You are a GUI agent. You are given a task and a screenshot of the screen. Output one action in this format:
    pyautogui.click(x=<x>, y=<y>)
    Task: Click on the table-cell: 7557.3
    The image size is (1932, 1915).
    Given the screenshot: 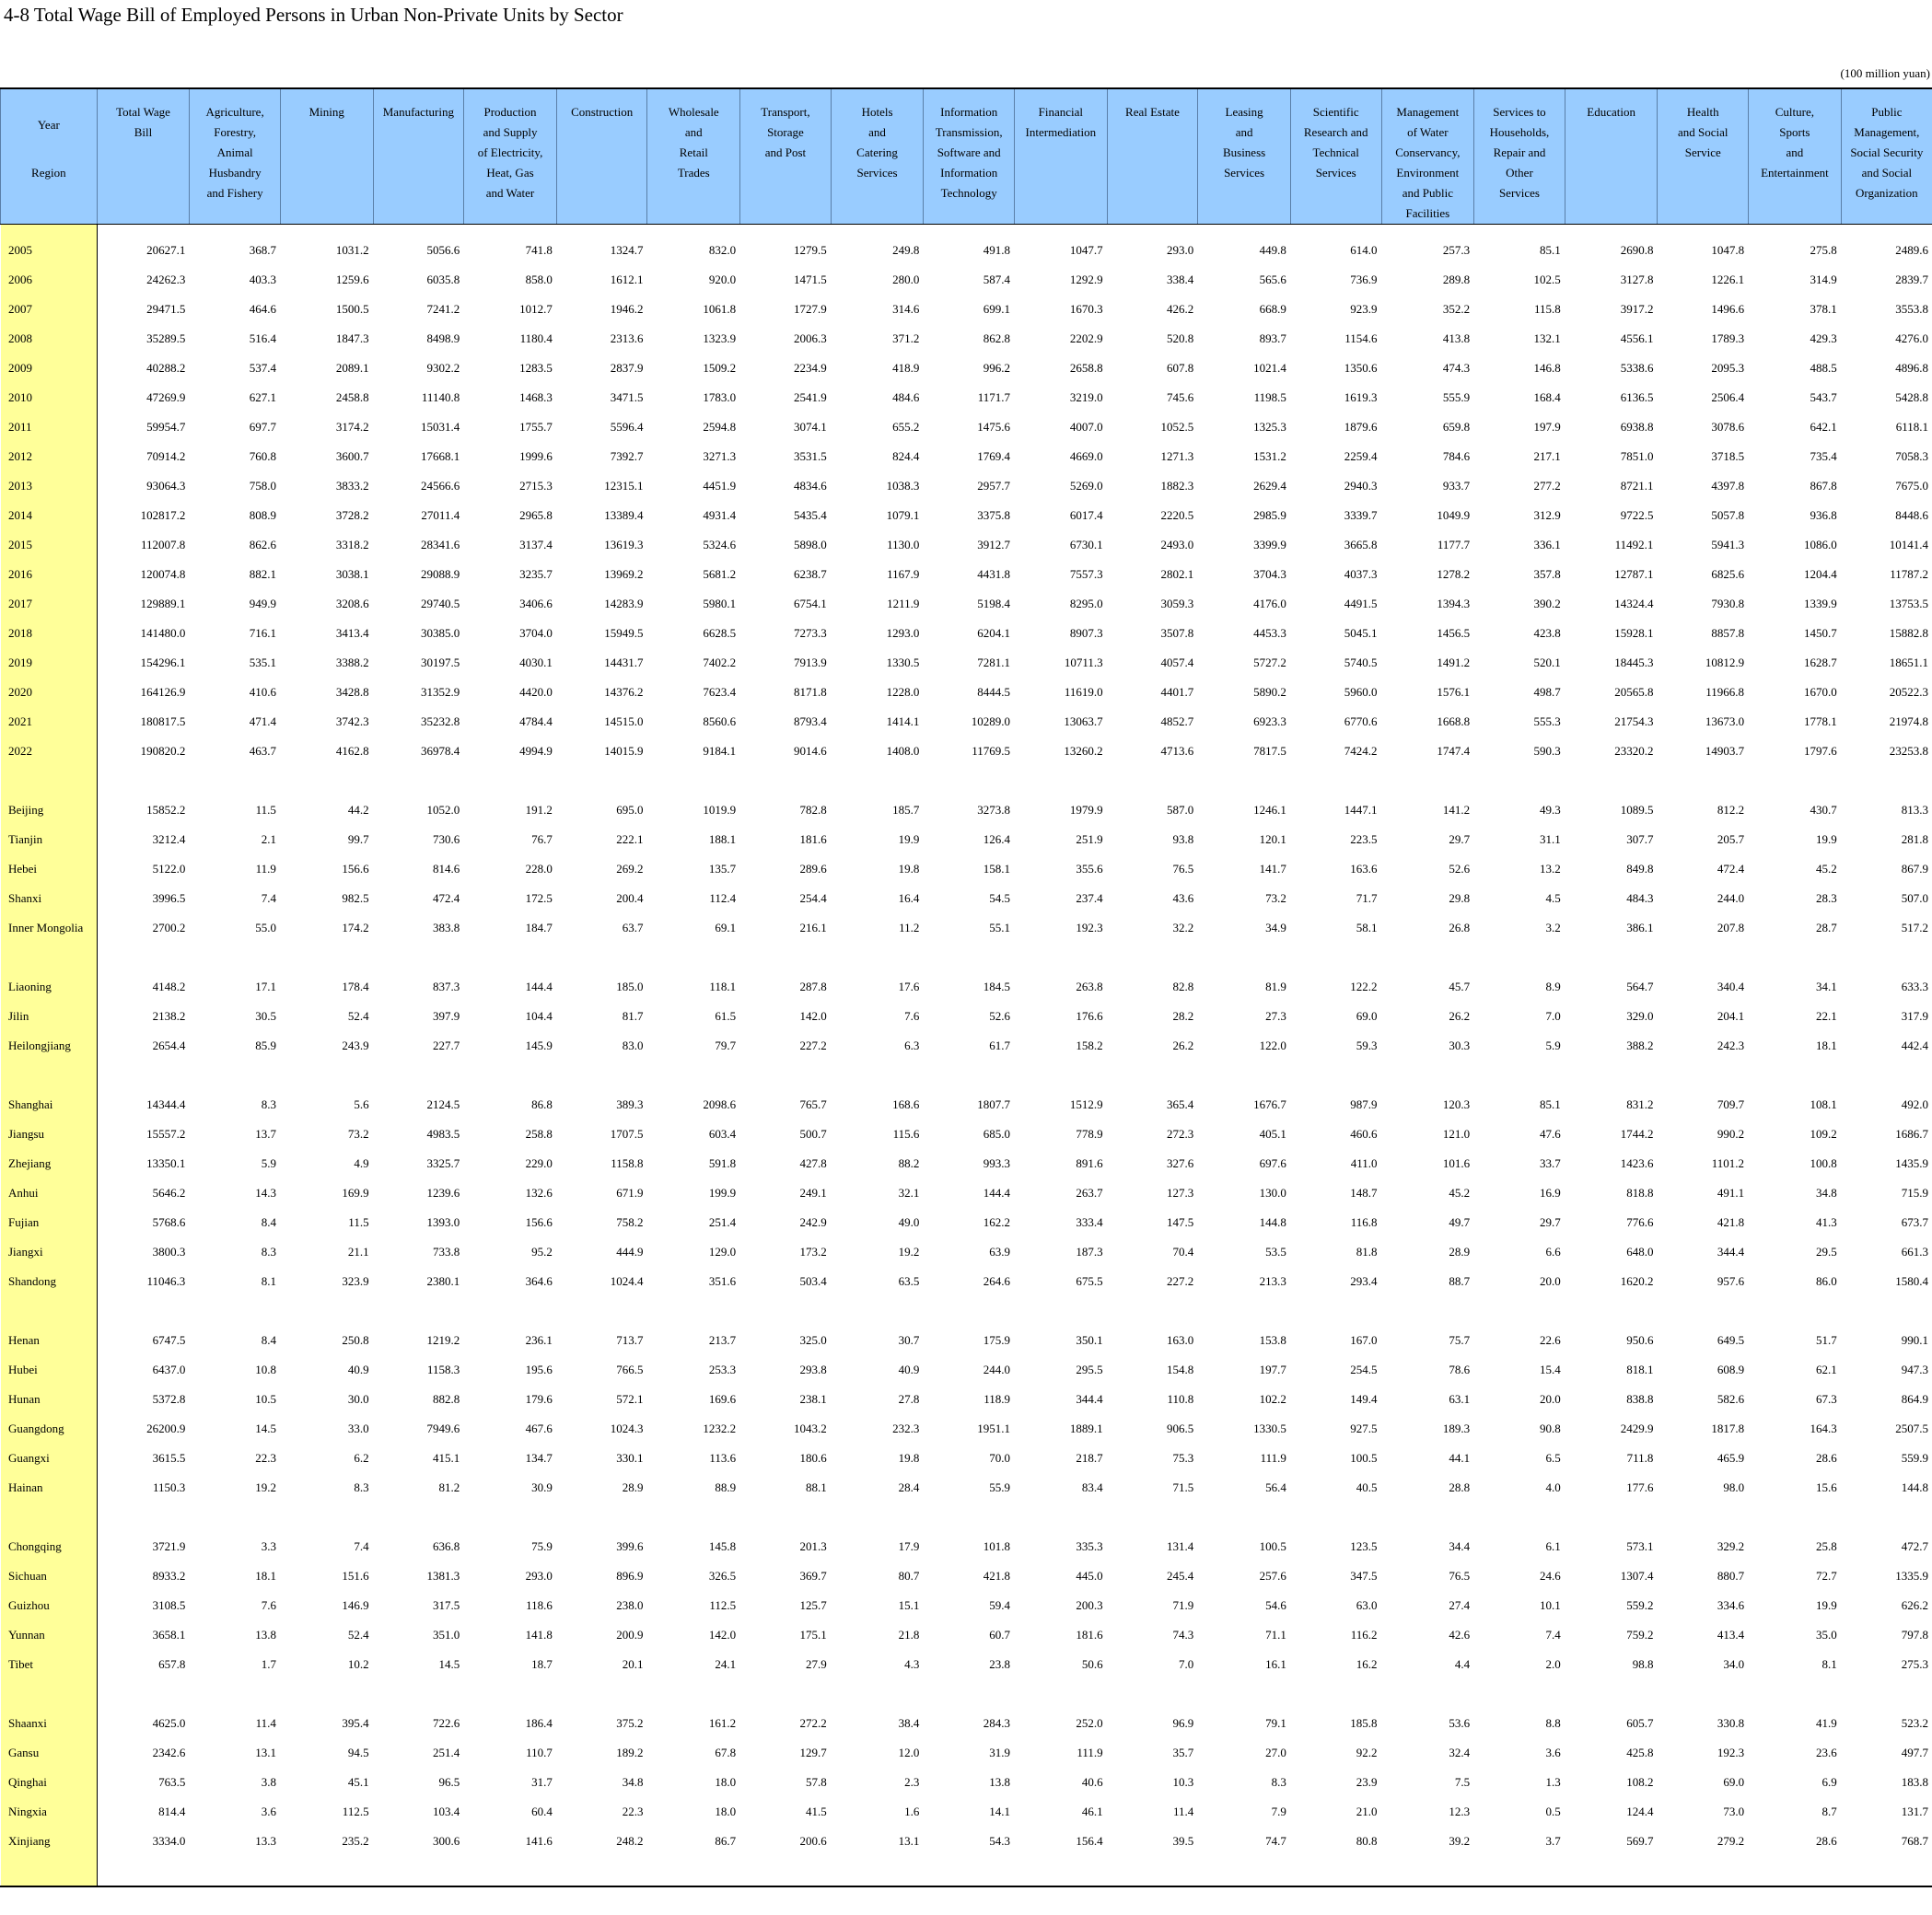 What is the action you would take?
    pyautogui.click(x=1086, y=574)
    